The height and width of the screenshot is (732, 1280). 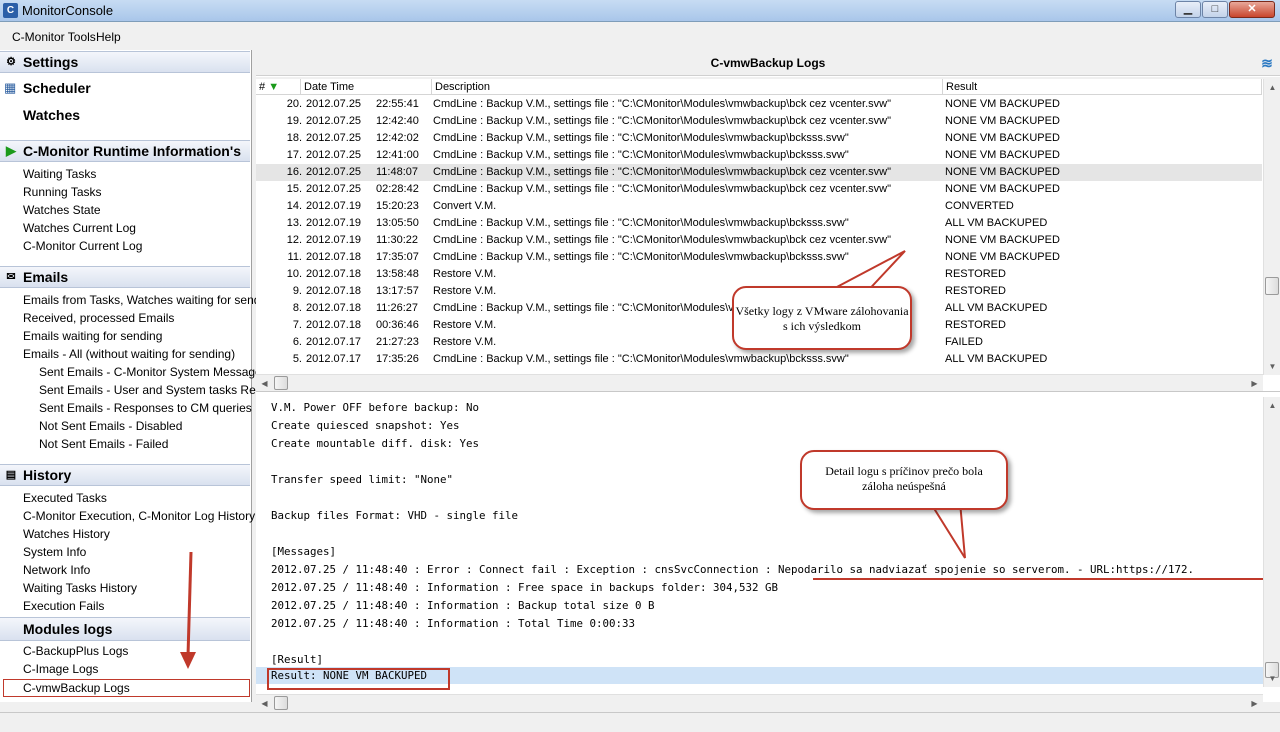 I want to click on sort-icon: ▼, so click(x=274, y=87).